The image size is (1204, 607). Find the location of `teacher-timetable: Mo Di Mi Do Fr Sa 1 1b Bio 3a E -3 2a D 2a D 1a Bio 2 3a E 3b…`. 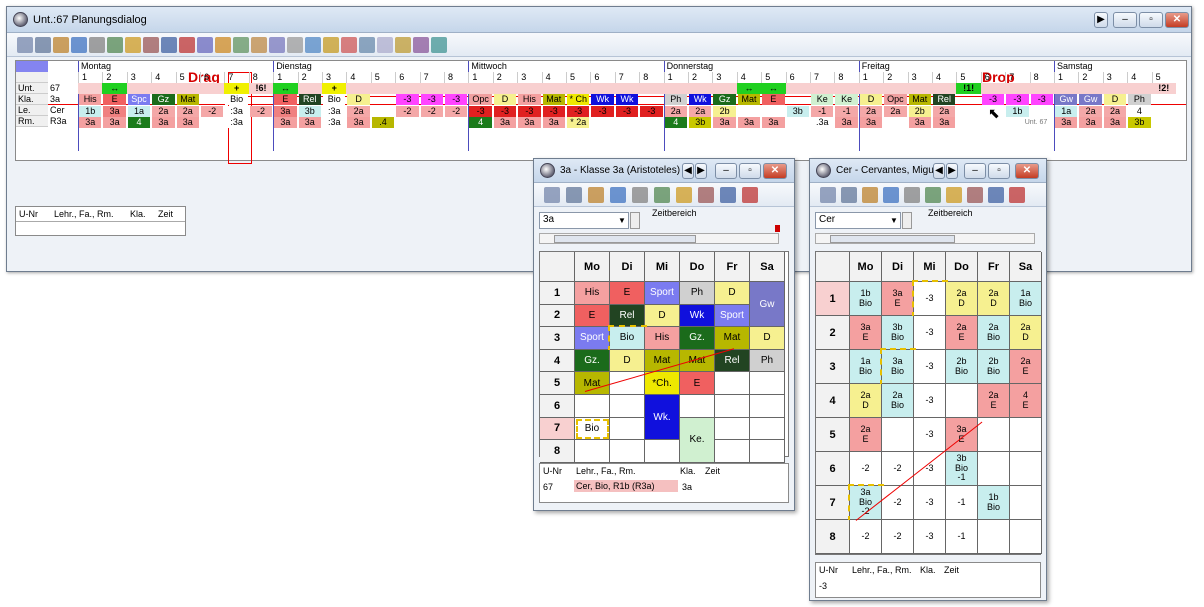

teacher-timetable: Mo Di Mi Do Fr Sa 1 1b Bio 3a E -3 2a D 2a D 1a Bio 2 3a E 3b… is located at coordinates (928, 403).